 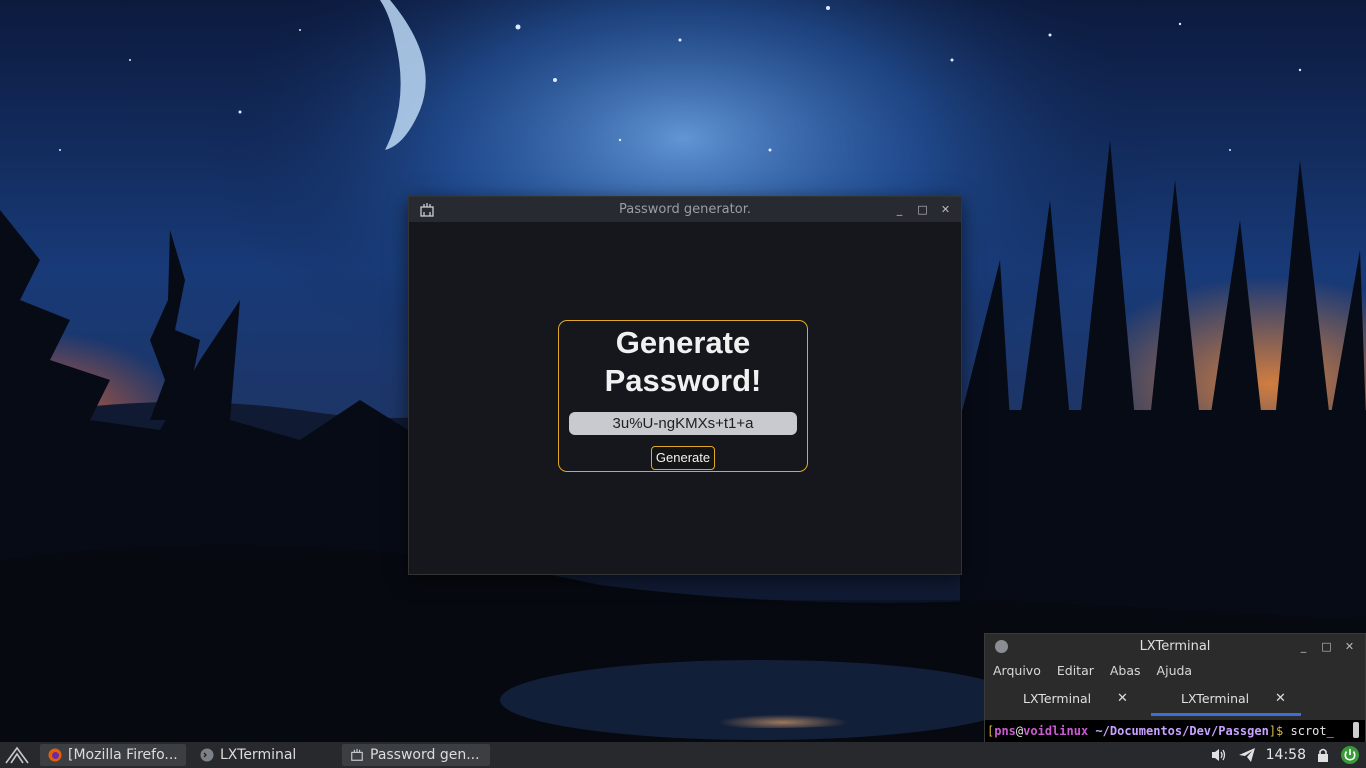 I want to click on taskbar-item-label: LXTerminal, so click(x=258, y=755).